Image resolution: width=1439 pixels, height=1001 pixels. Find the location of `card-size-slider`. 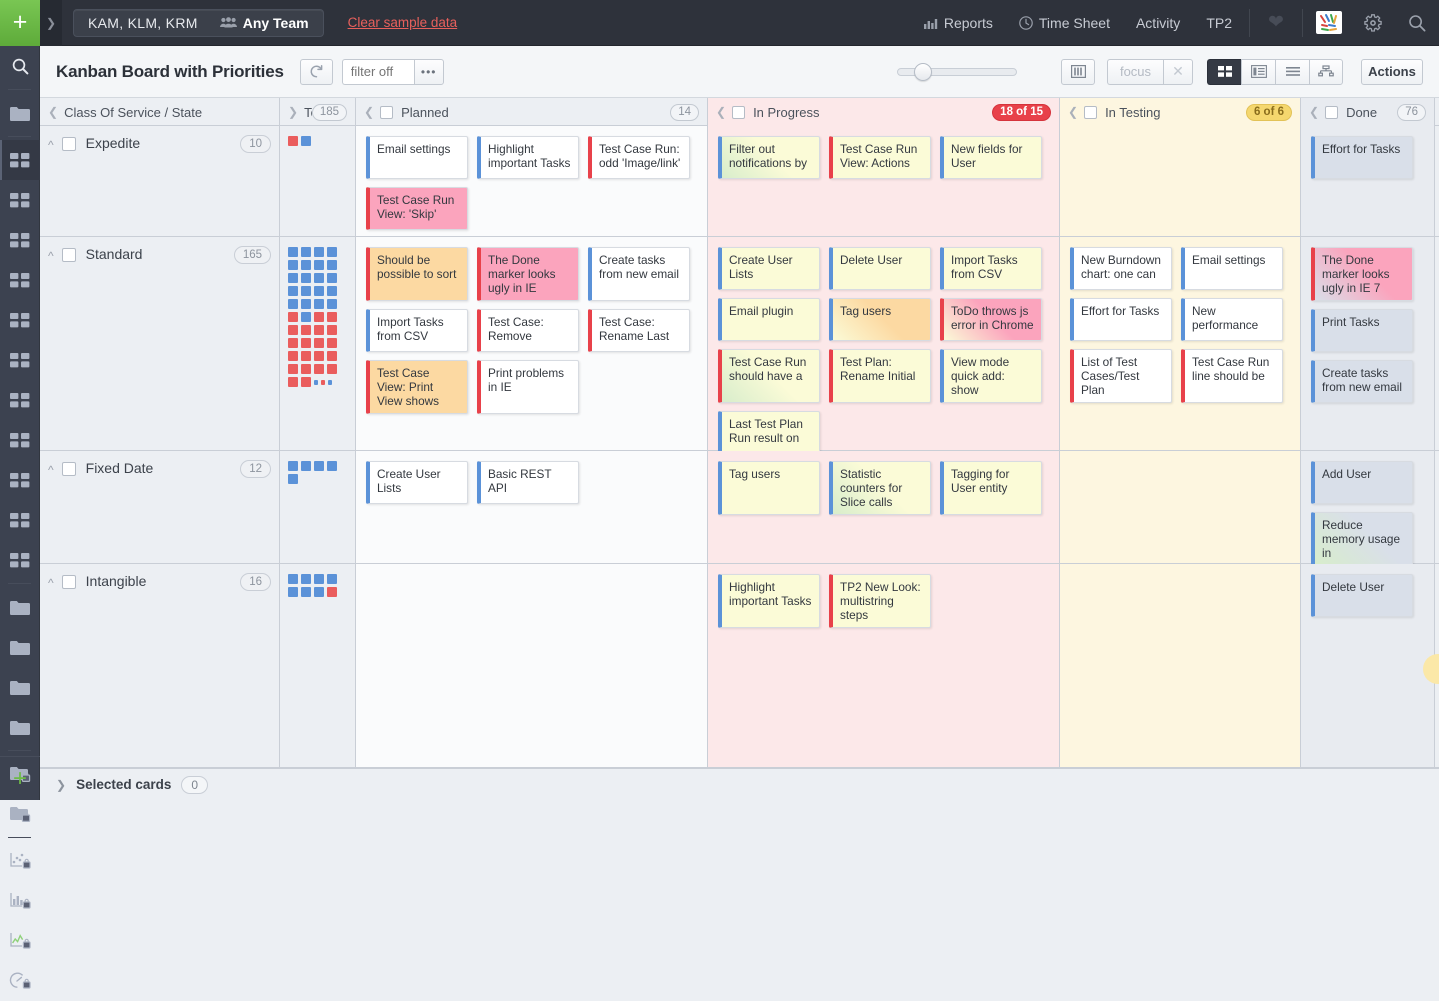

card-size-slider is located at coordinates (957, 72).